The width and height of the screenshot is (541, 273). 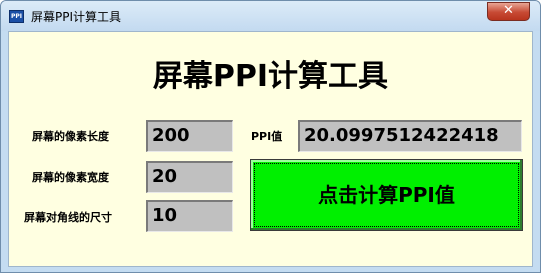 I want to click on close-button: ✕, so click(x=508, y=11).